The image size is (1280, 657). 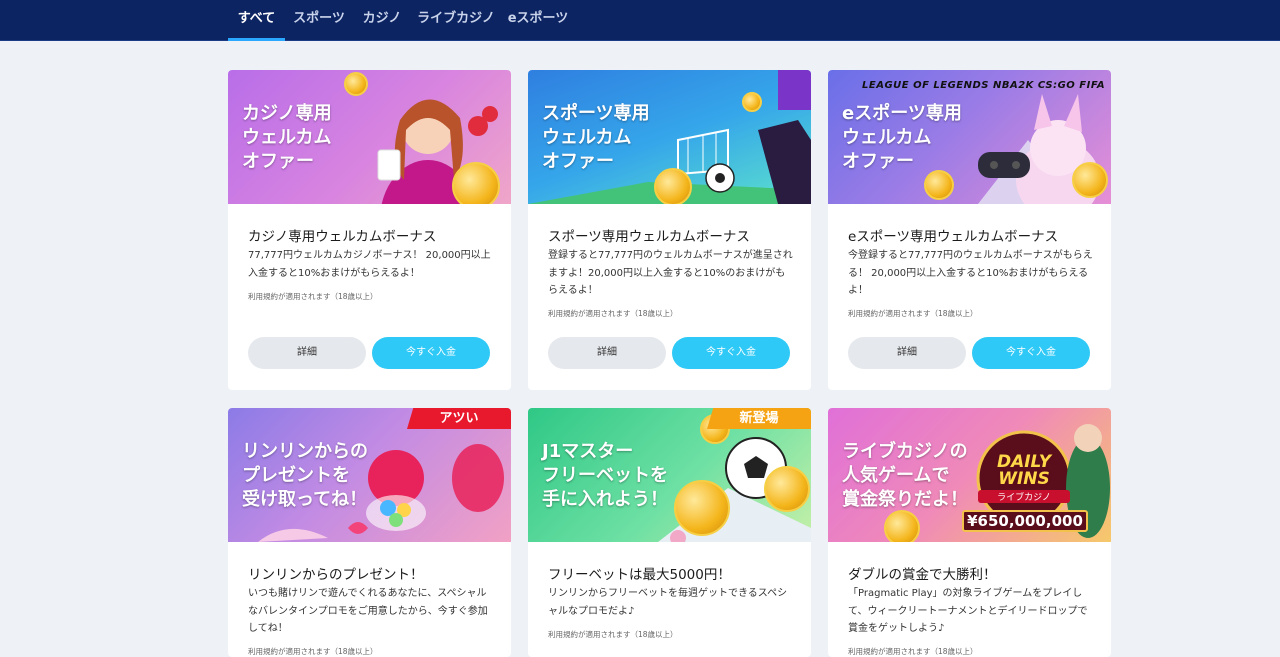 I want to click on tab-all: すべて, so click(x=256, y=20).